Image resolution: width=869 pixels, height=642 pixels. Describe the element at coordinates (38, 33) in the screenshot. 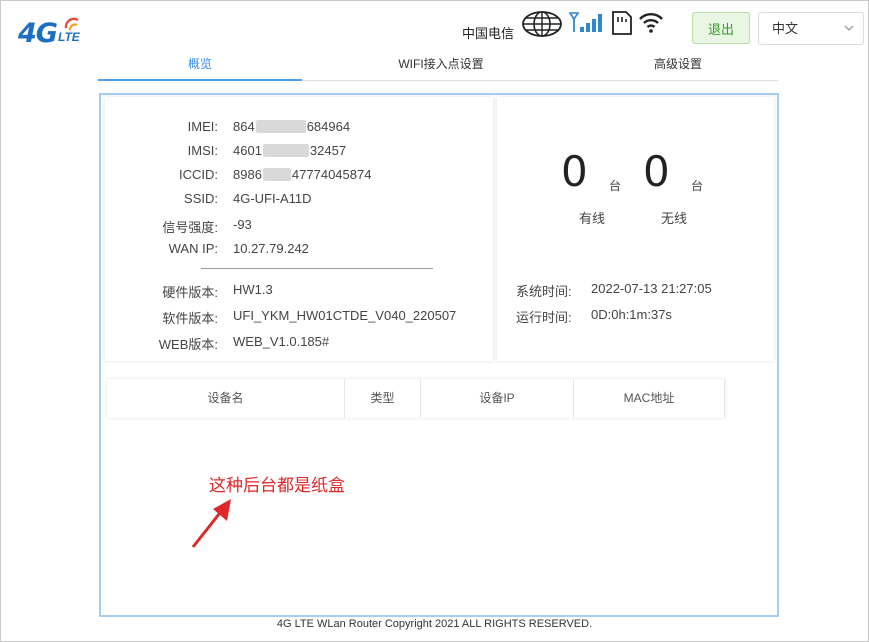

I see `logo-4g-text: 4G` at that location.